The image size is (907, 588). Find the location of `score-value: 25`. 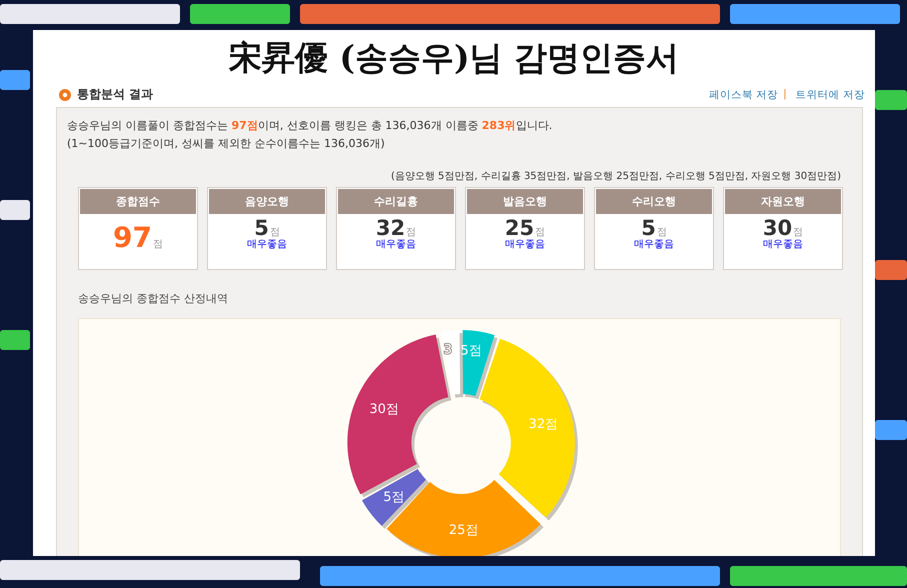

score-value: 25 is located at coordinates (519, 228).